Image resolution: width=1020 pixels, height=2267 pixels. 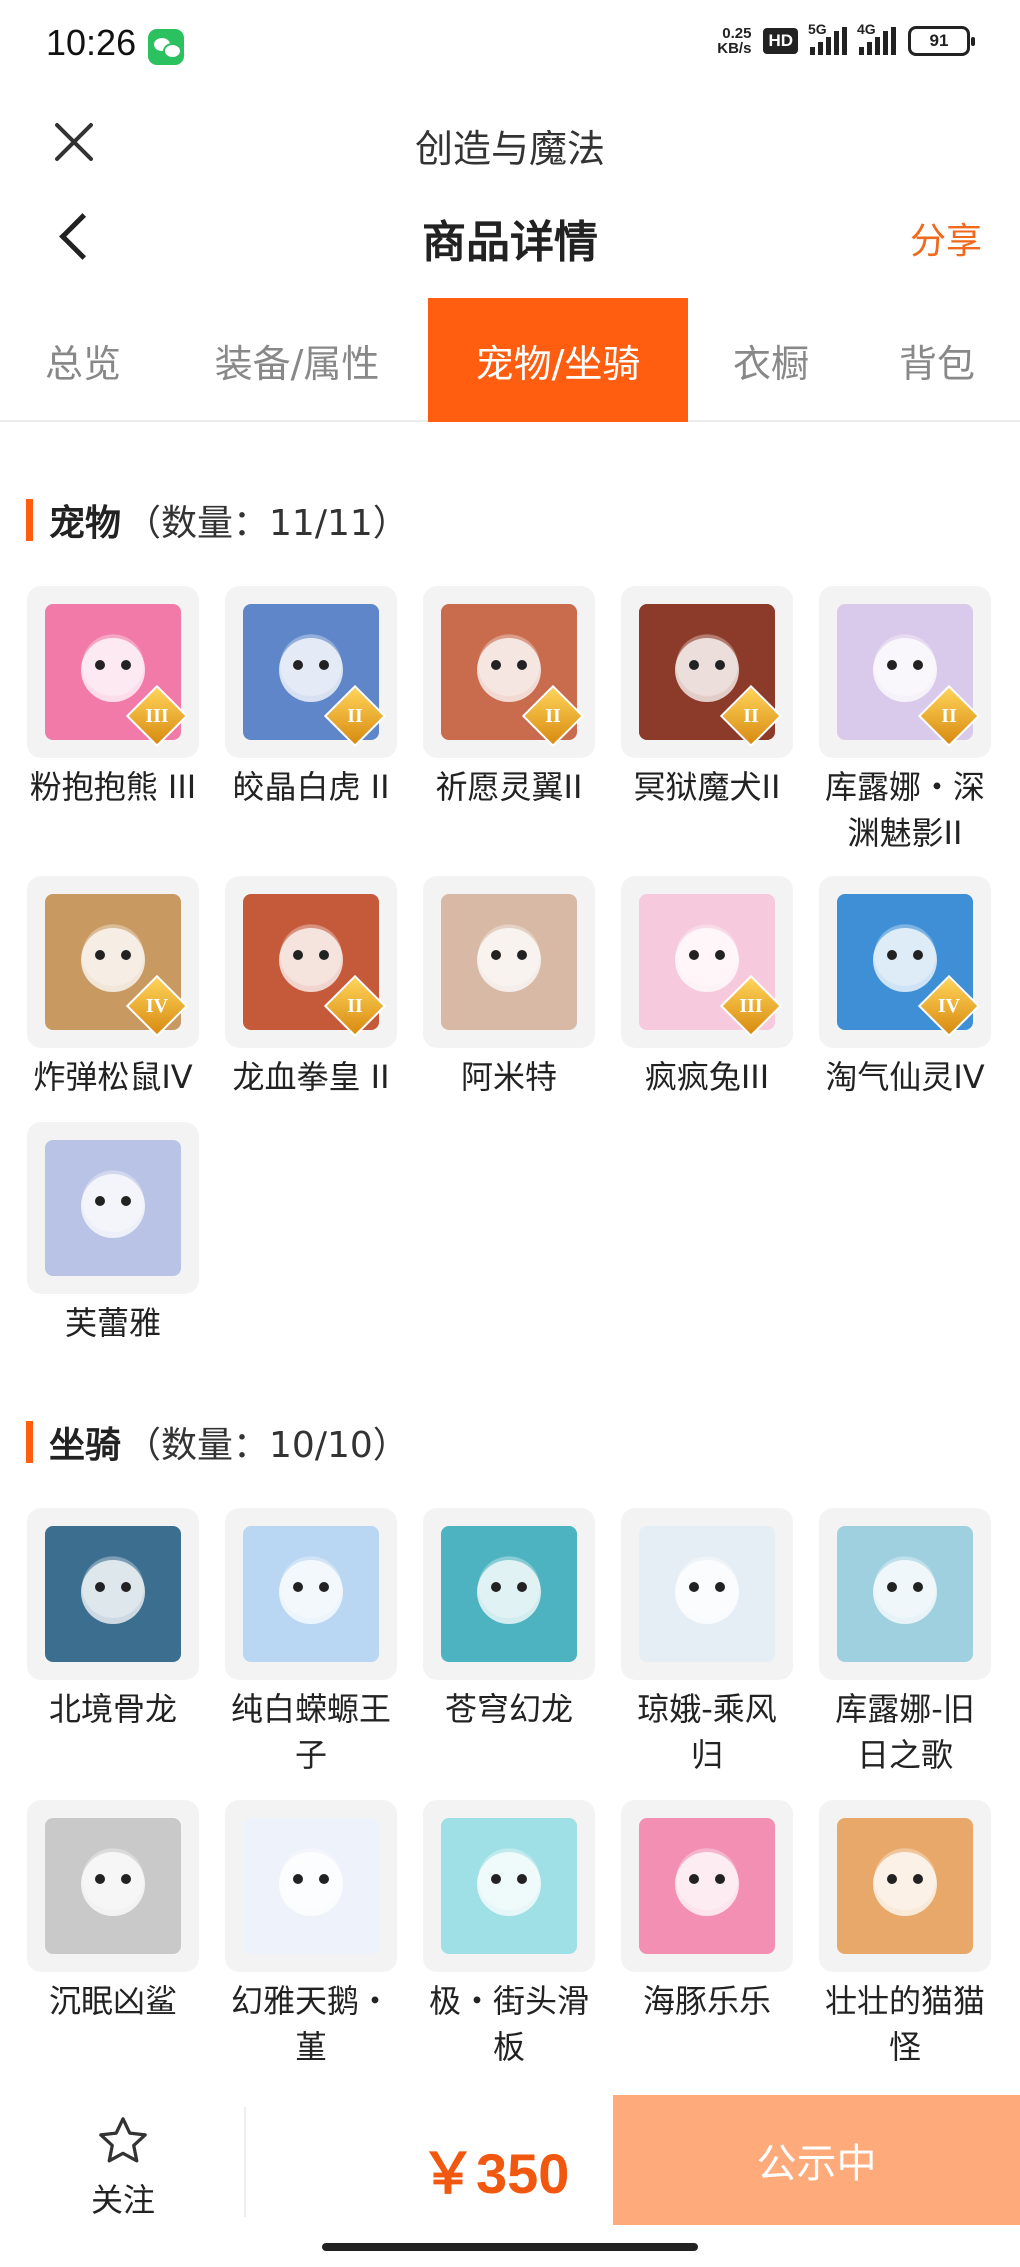 What do you see at coordinates (311, 787) in the screenshot?
I see `pets-name: 皎晶白虎 II` at bounding box center [311, 787].